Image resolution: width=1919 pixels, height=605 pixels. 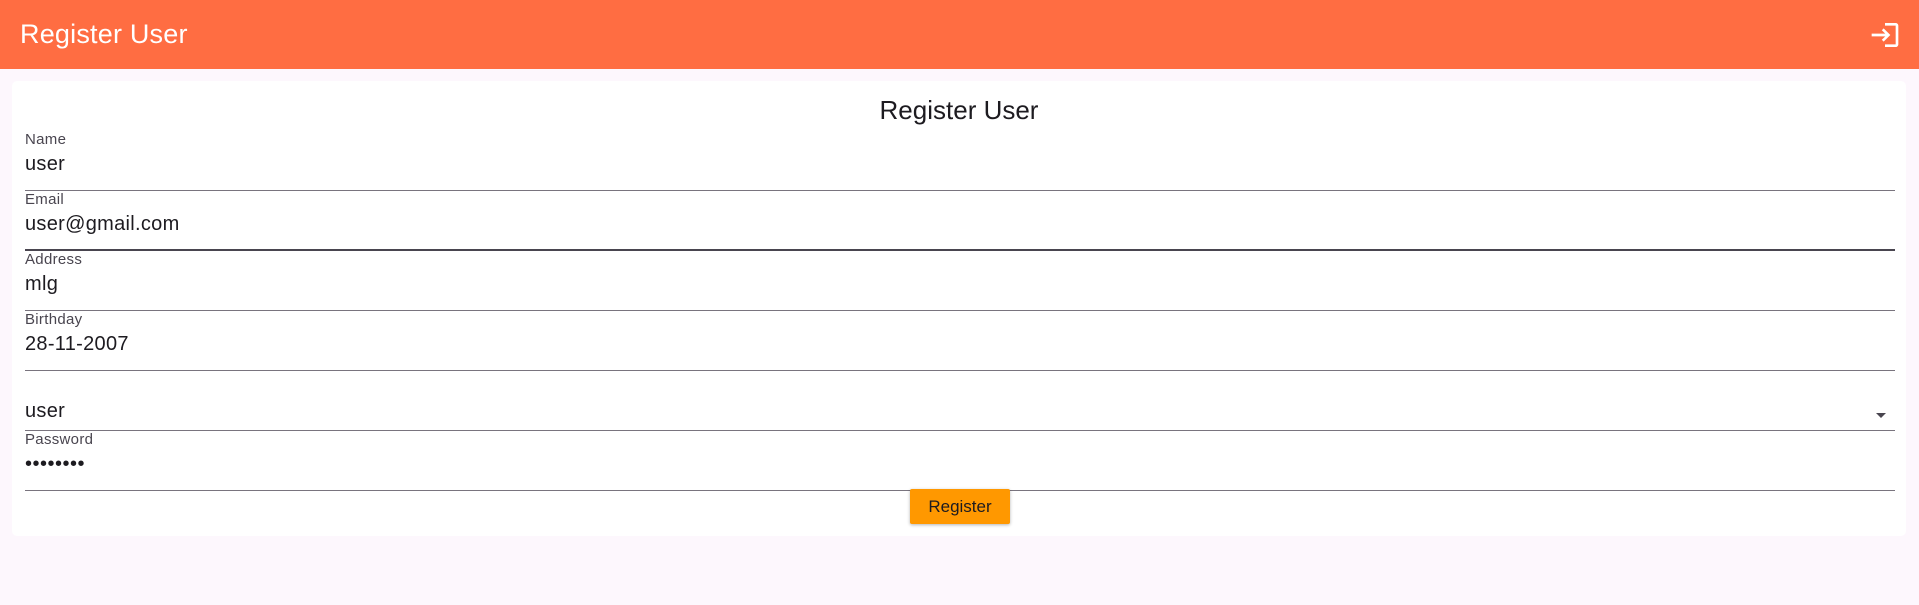 I want to click on password-field-value: ••••••••, so click(x=55, y=464).